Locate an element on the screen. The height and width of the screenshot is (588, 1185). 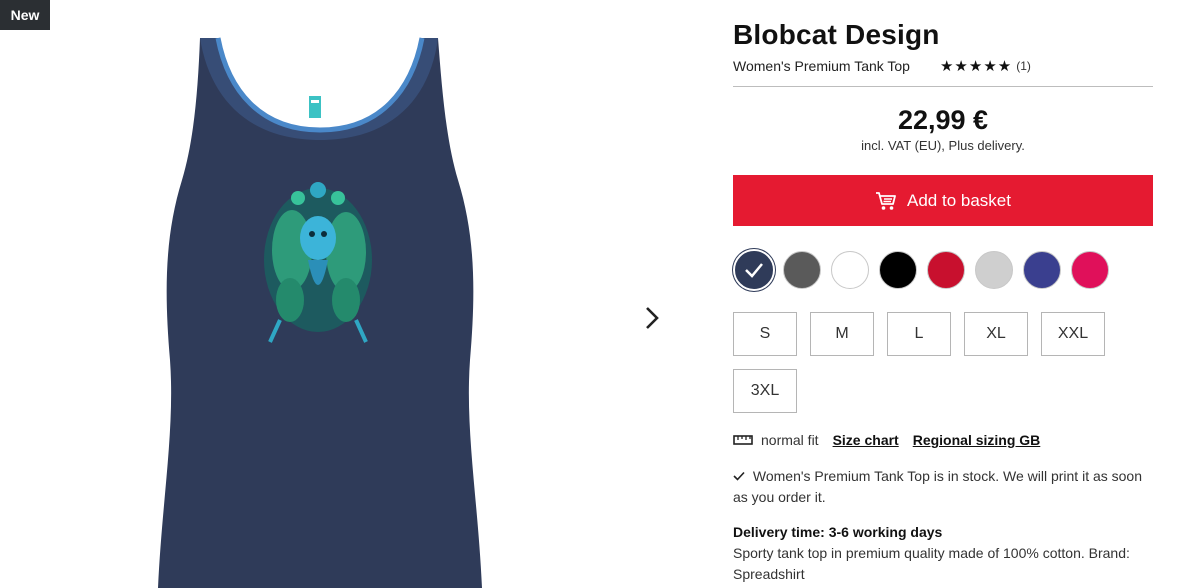
cart-icon is located at coordinates (886, 201).